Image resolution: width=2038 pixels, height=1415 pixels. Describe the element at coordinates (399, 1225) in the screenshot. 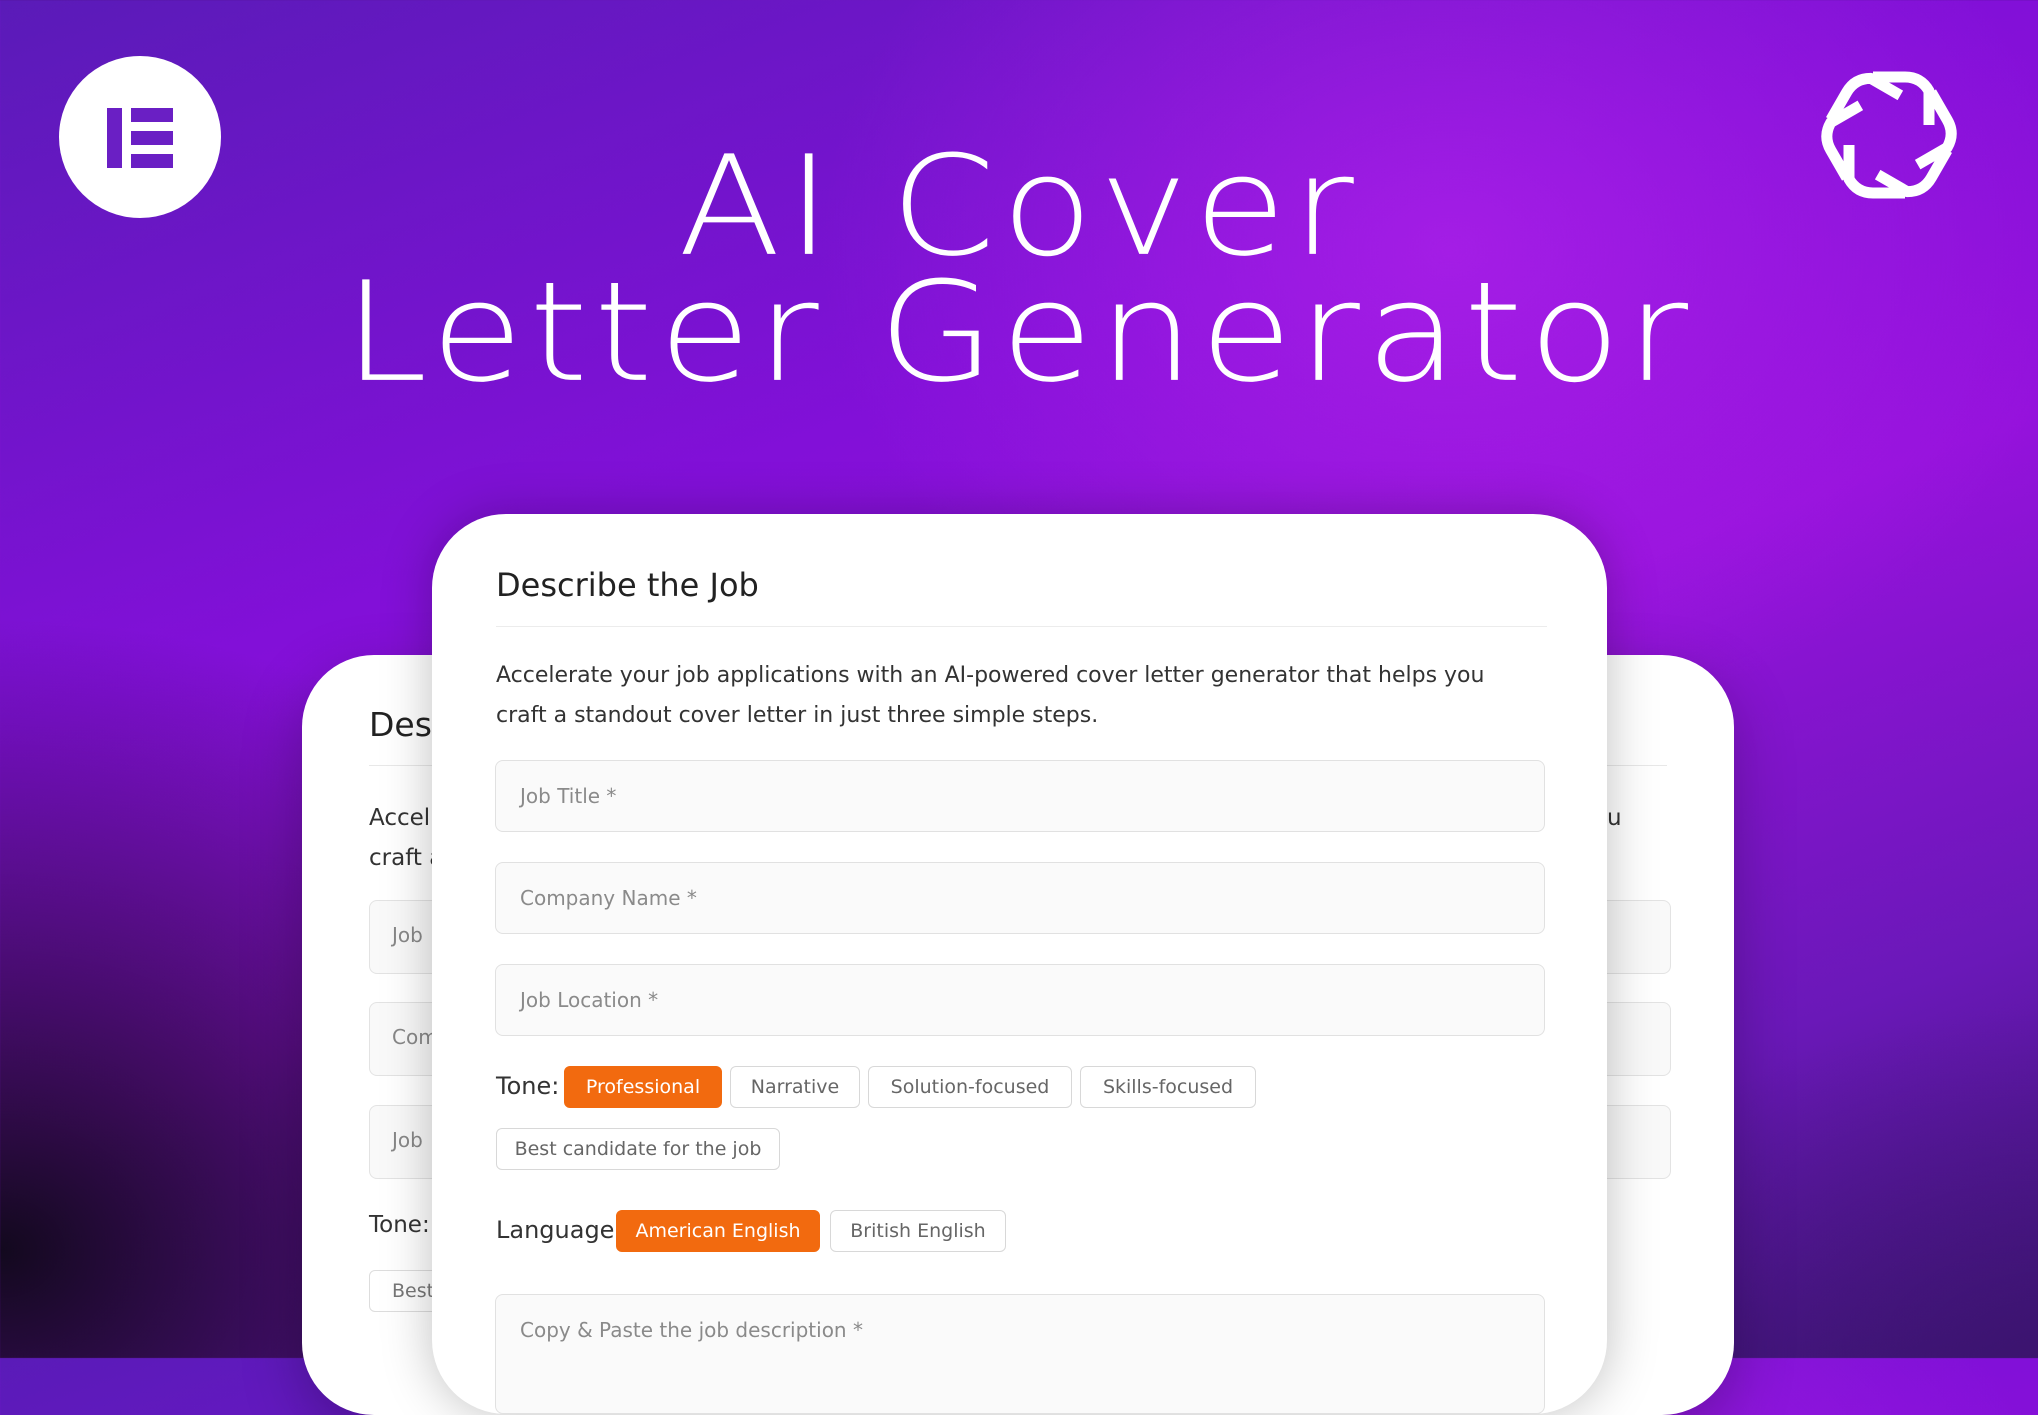

I see `back-card-tone-label: Tone:` at that location.